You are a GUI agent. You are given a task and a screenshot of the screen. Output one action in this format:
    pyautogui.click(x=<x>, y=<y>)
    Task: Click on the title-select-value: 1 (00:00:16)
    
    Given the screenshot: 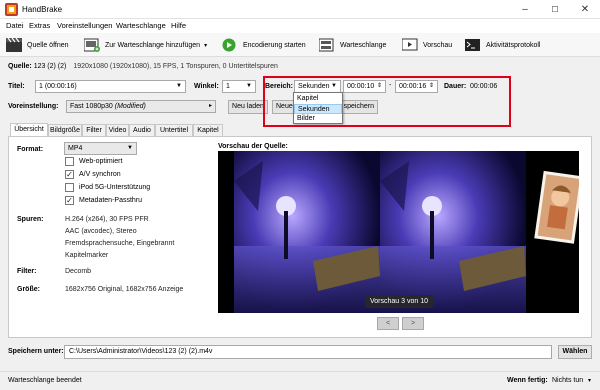 What is the action you would take?
    pyautogui.click(x=58, y=86)
    